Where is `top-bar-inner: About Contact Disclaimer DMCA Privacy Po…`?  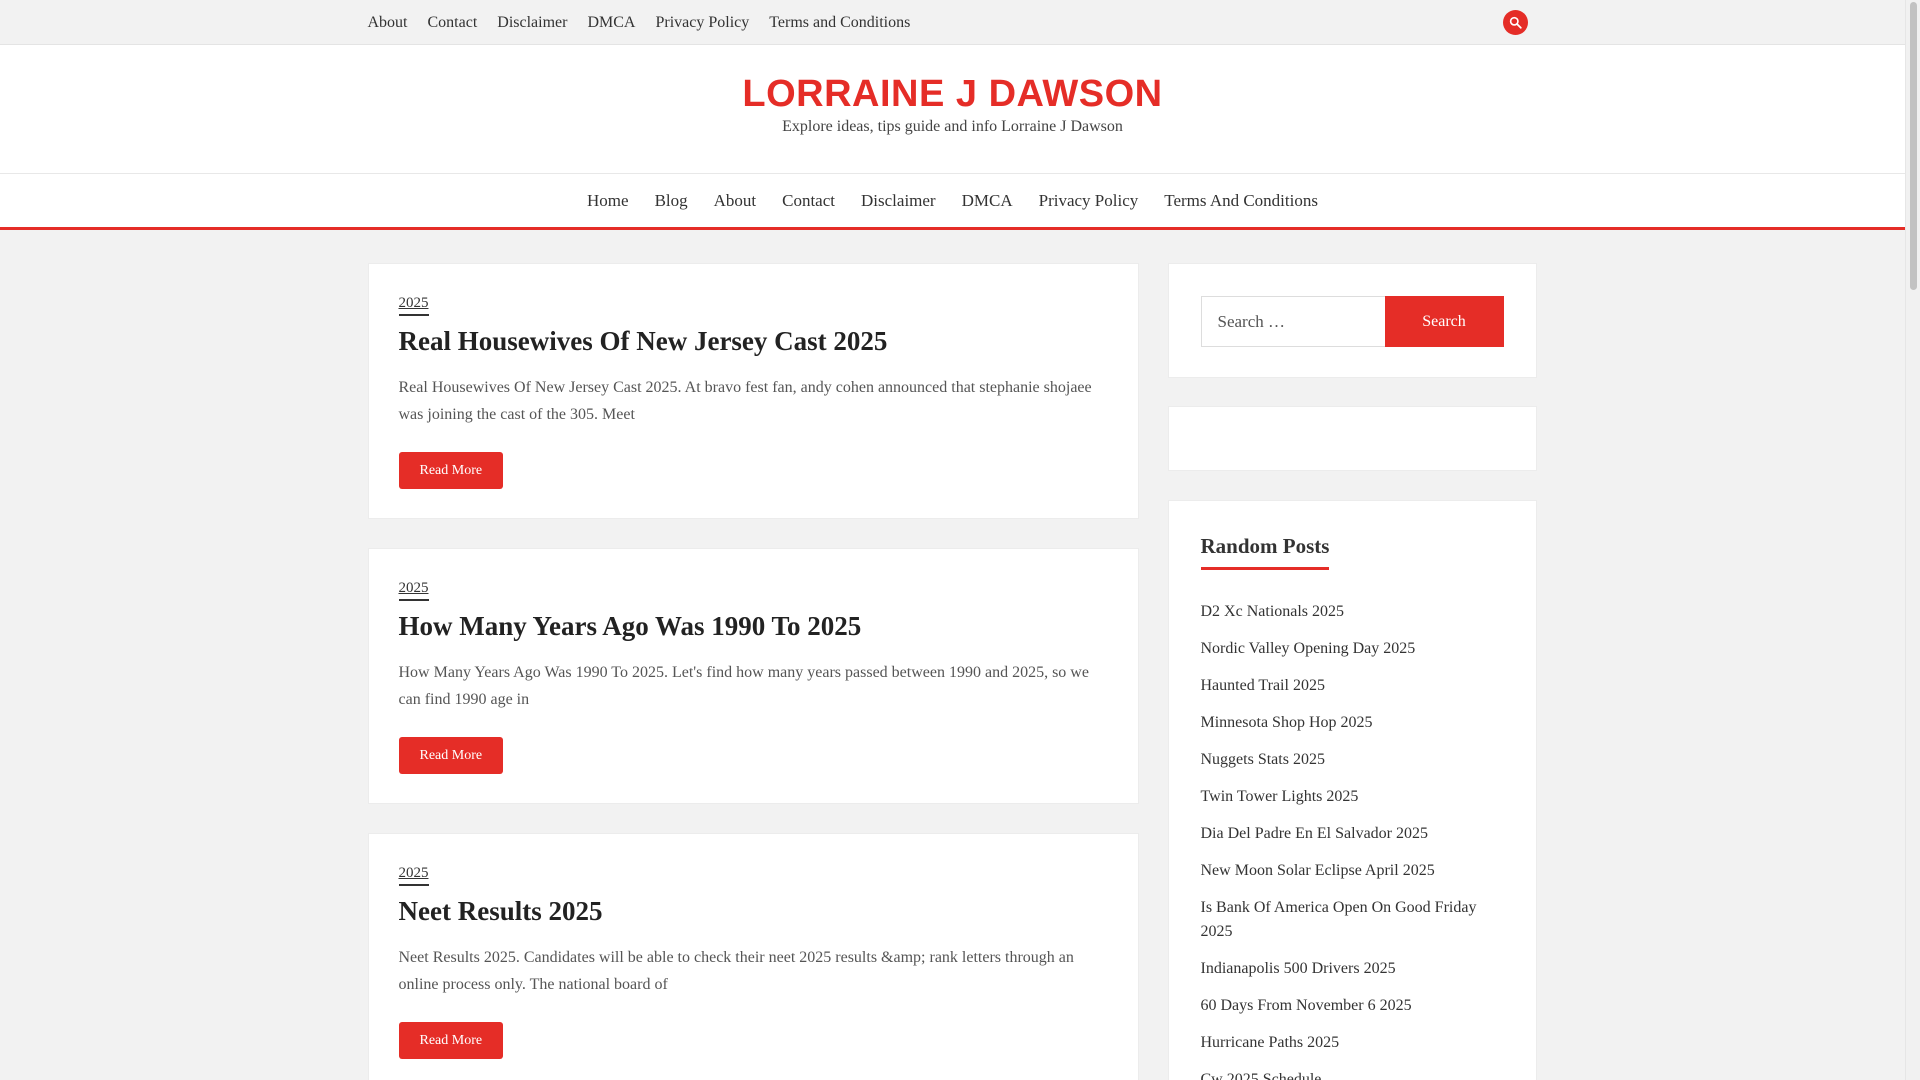
top-bar-inner: About Contact Disclaimer DMCA Privacy Po… is located at coordinates (953, 22).